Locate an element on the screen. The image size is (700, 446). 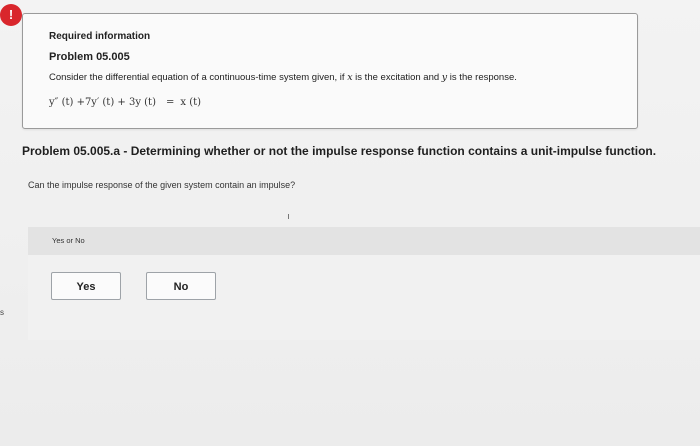
equation-rhs: x (t) is located at coordinates (191, 102).